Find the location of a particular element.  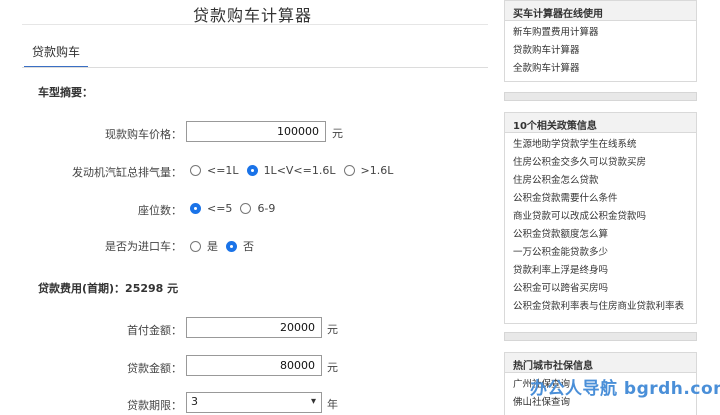

loan-amount-input is located at coordinates (254, 365).